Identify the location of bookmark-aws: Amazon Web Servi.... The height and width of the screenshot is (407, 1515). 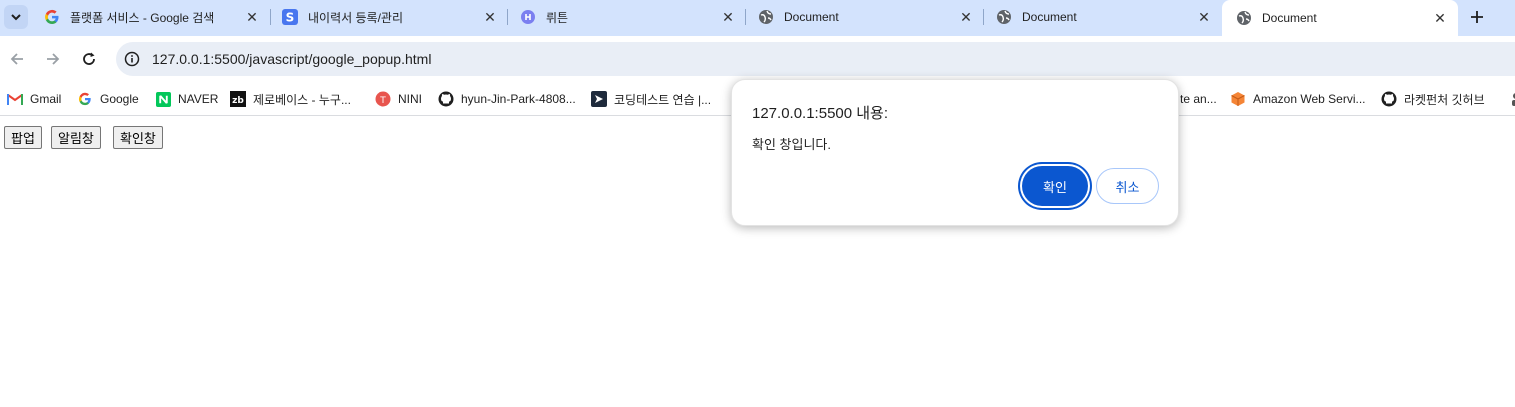
(1298, 99).